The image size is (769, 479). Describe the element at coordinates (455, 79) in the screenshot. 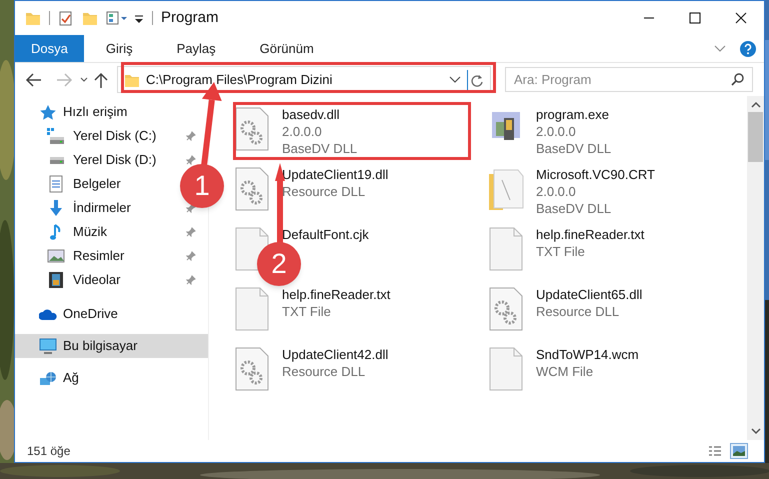

I see `dropdown-icon` at that location.